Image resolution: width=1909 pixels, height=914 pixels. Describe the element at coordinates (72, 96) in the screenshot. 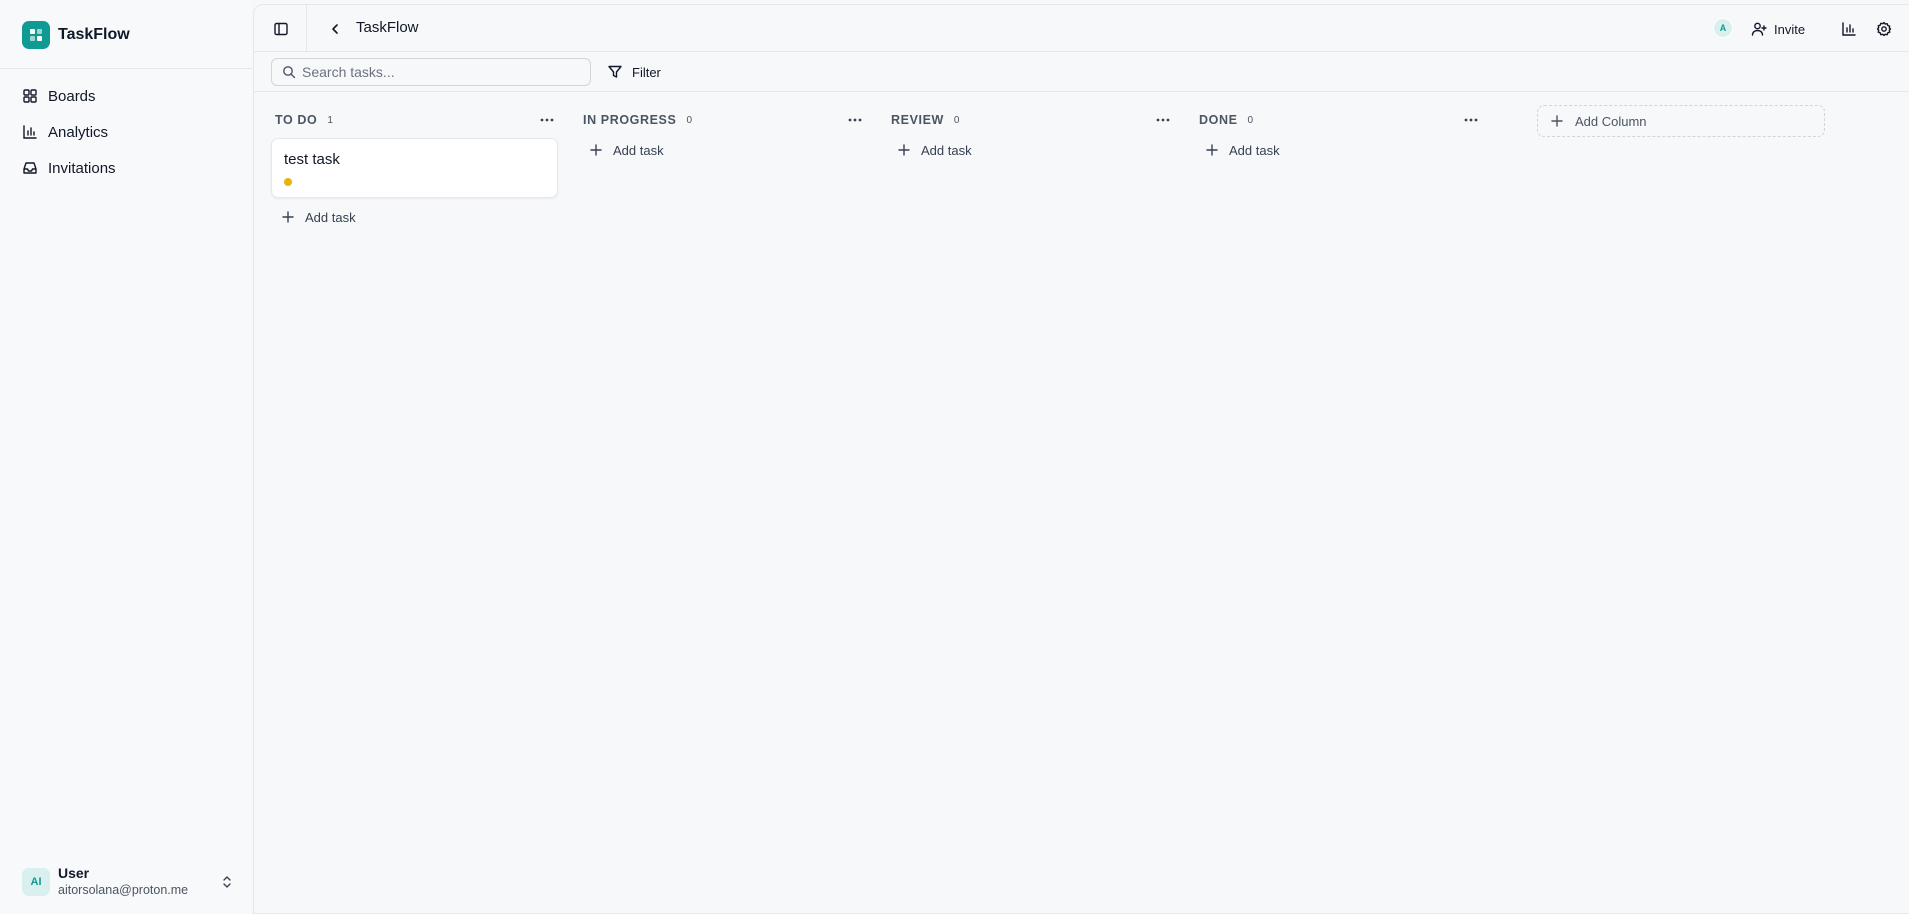

I see `sidebar-item-label: Boards` at that location.